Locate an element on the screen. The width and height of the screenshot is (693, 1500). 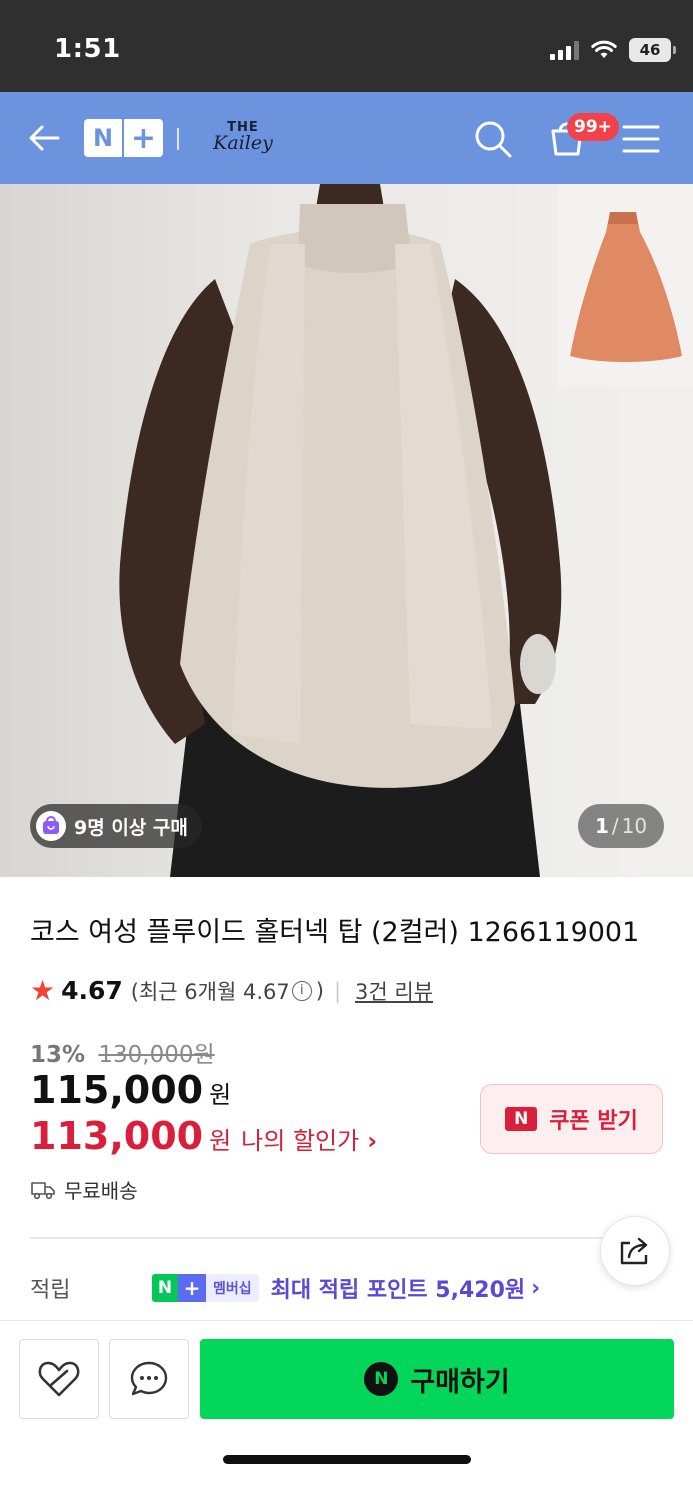
sale-price-value: 115,000 is located at coordinates (117, 1090).